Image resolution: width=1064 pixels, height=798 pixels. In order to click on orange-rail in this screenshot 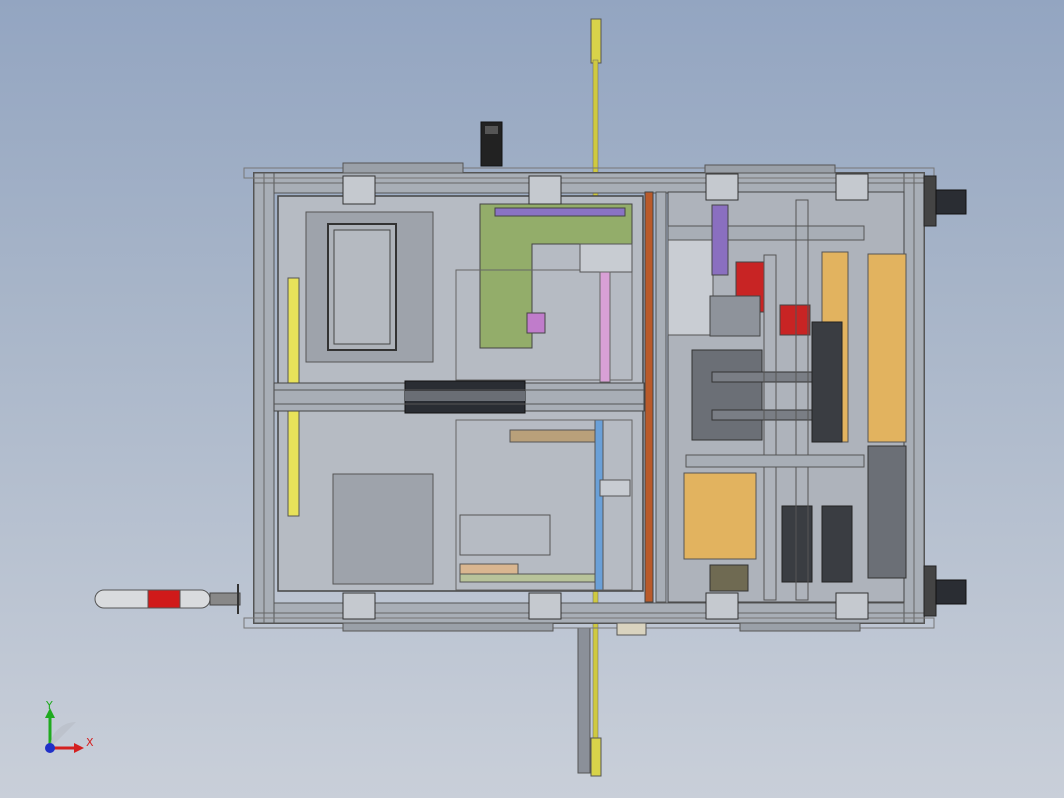, I will do `click(649, 397)`.